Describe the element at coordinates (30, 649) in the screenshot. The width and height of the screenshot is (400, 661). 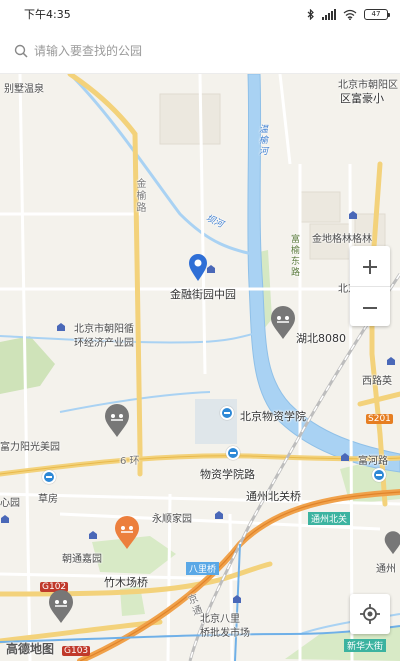
I see `map-provider-logo: 高德地图` at that location.